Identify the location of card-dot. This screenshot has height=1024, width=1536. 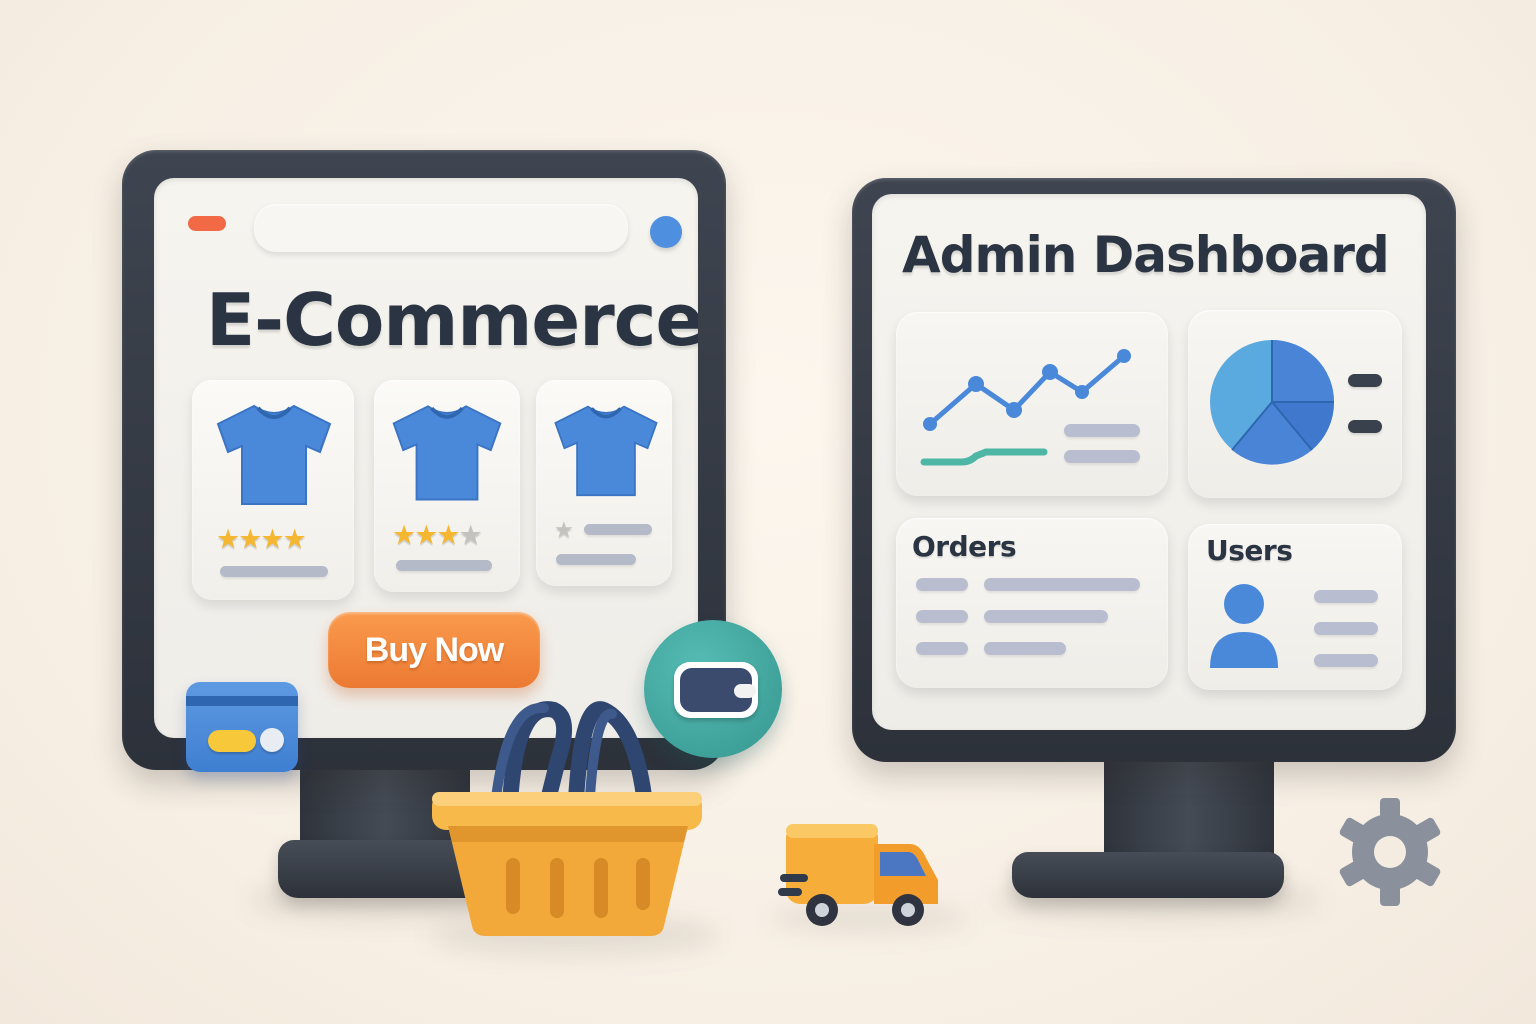
(272, 740).